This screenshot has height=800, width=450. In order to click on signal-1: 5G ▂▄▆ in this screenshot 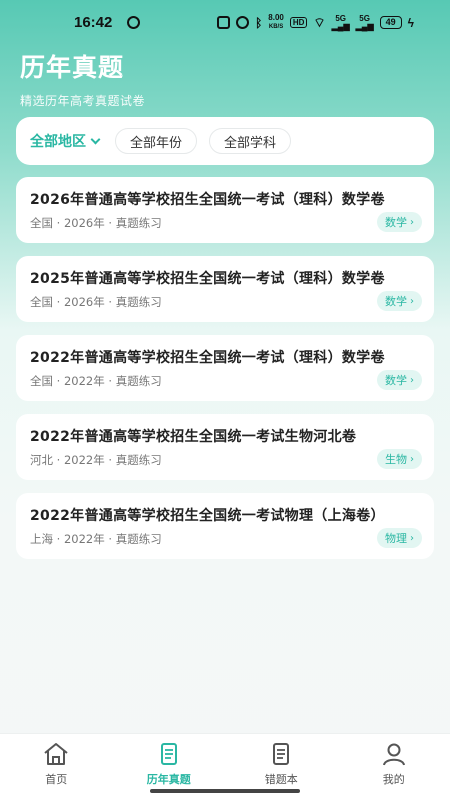, I will do `click(340, 22)`.